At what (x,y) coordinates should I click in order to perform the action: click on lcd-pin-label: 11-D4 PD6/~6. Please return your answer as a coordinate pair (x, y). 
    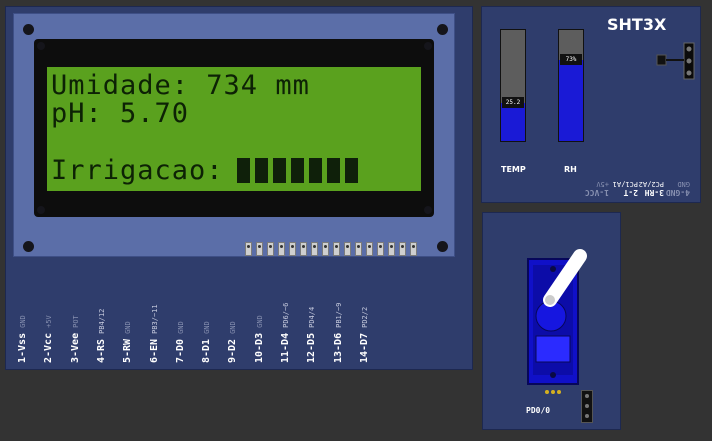
    Looking at the image, I should click on (286, 323).